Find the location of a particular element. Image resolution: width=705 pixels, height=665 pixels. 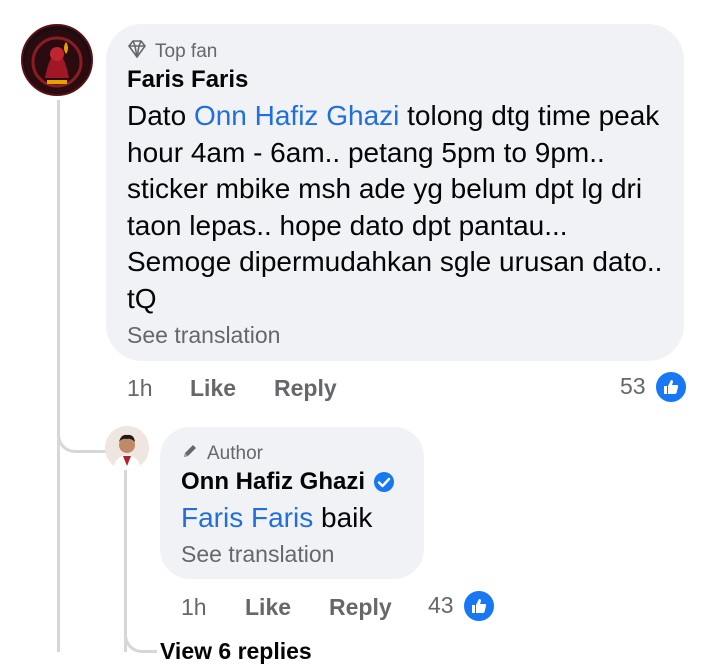

thread-connector-reply is located at coordinates (140, 636).